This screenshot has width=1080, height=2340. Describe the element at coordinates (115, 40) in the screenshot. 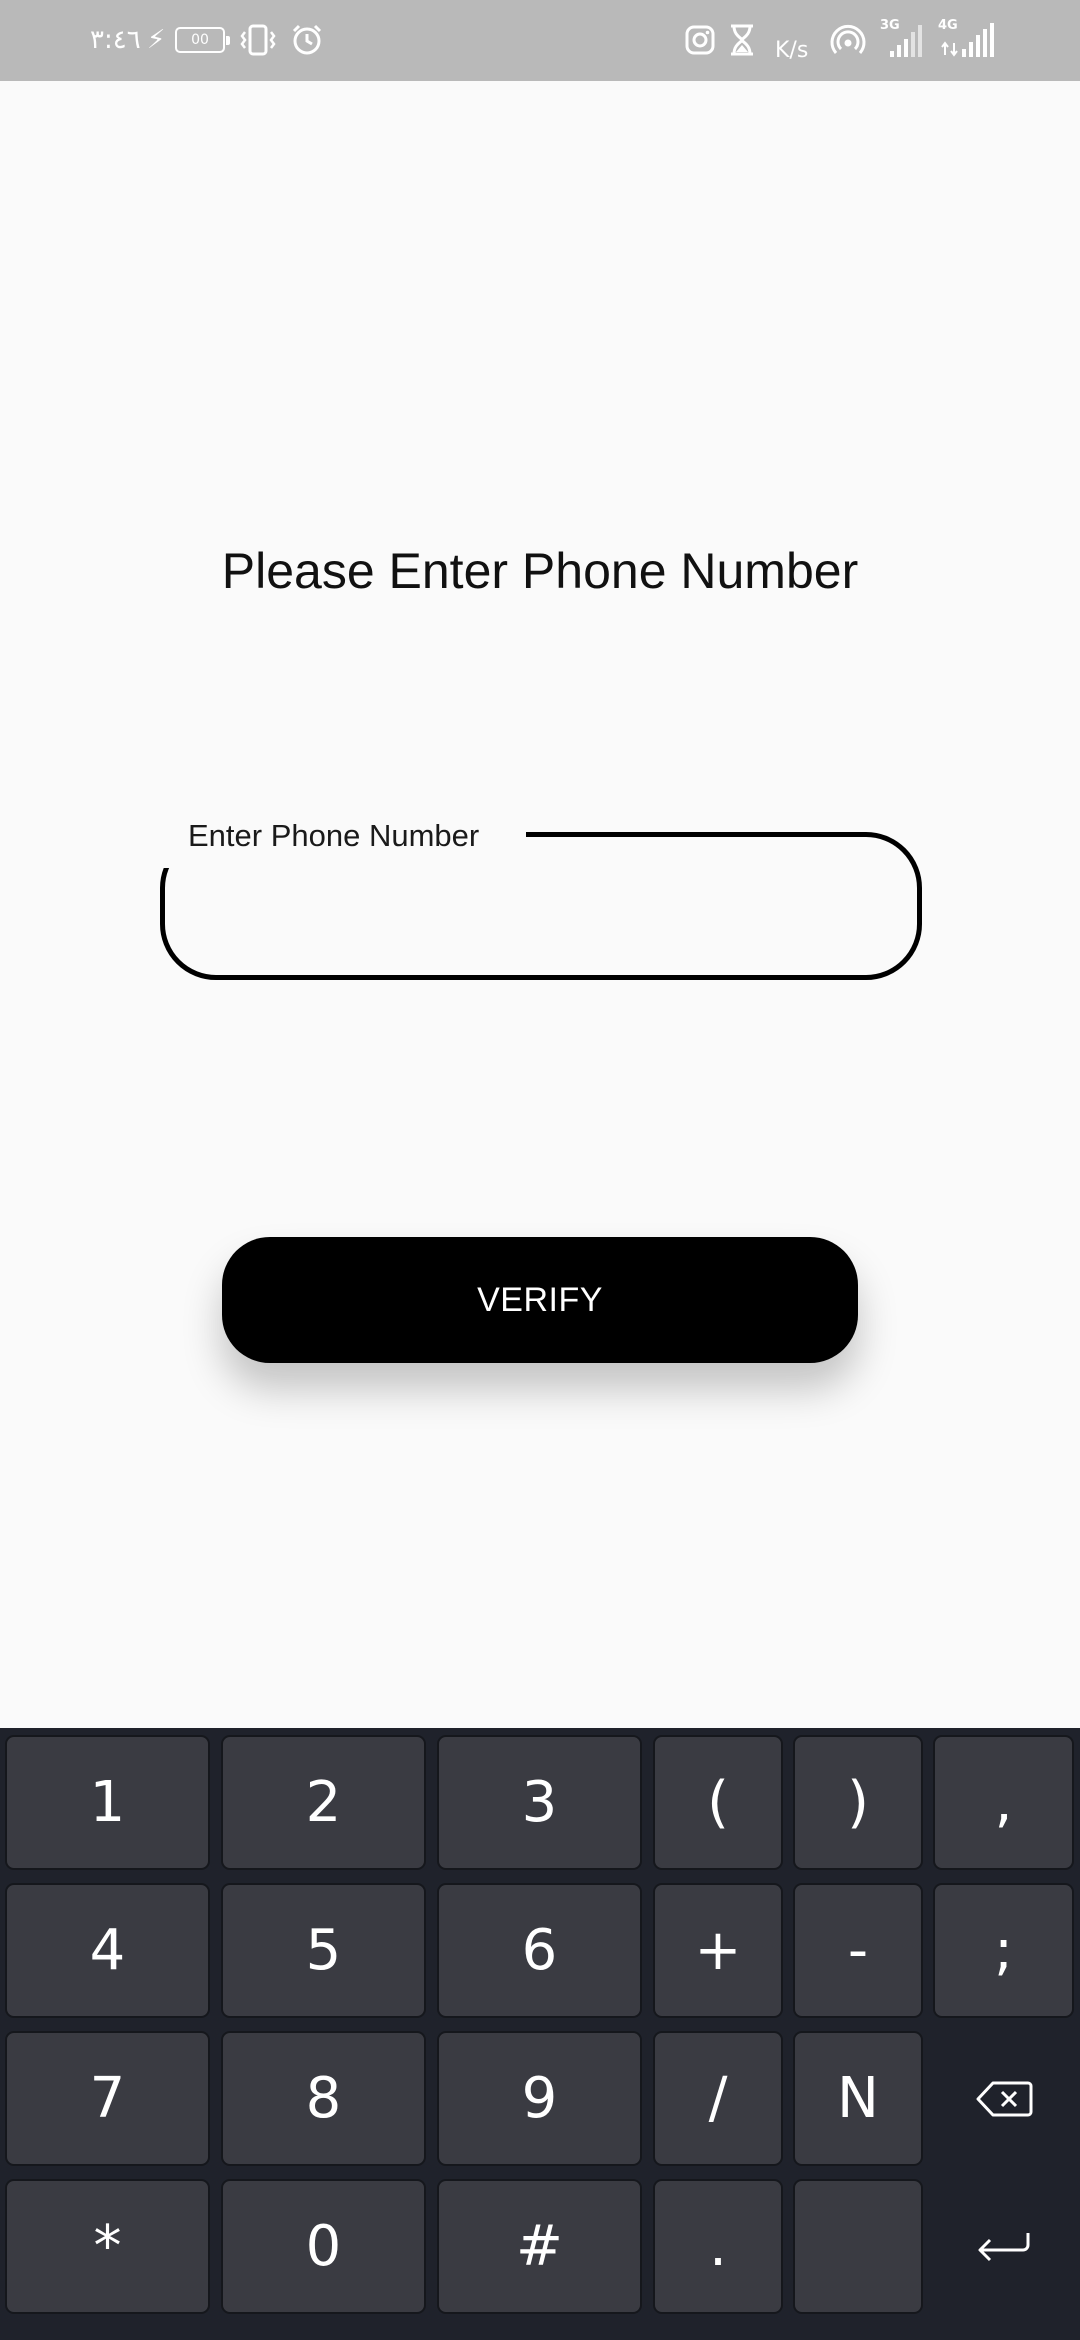

I see `status-time: ٣:٤٦` at that location.